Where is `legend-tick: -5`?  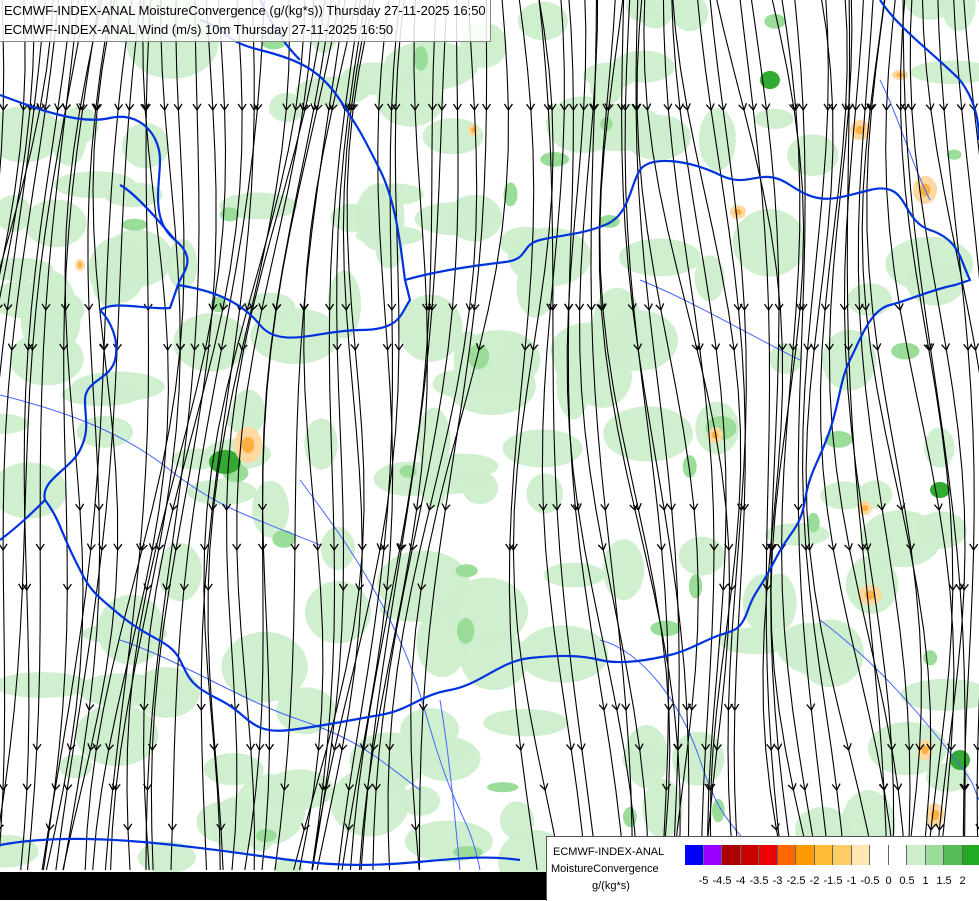
legend-tick: -5 is located at coordinates (704, 881).